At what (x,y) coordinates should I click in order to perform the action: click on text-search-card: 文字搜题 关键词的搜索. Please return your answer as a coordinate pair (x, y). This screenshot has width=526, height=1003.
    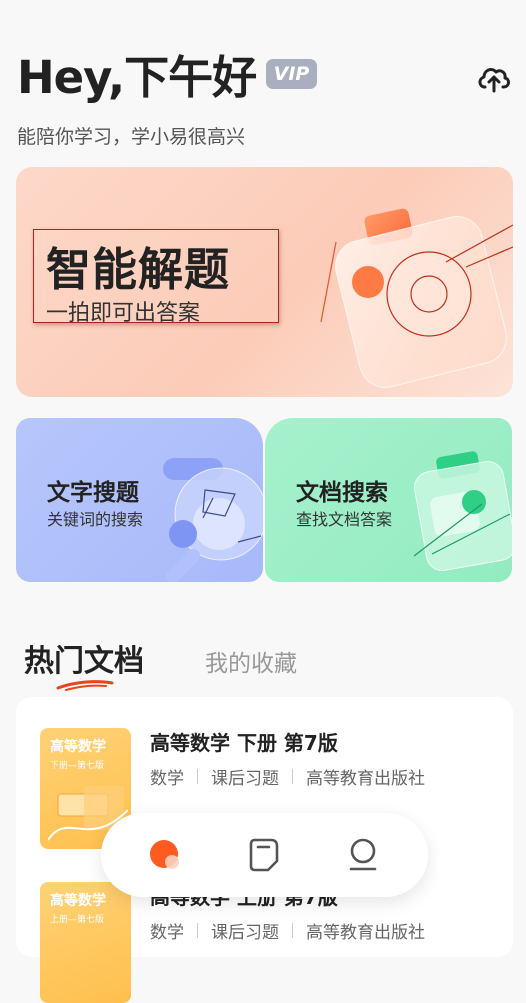
    Looking at the image, I should click on (139, 500).